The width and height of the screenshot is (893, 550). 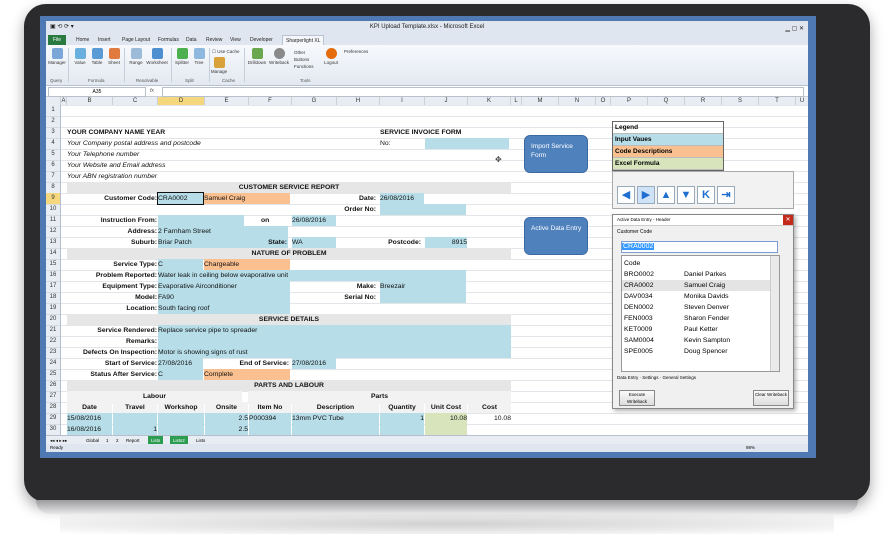 I want to click on instruction-cell, so click(x=201, y=220).